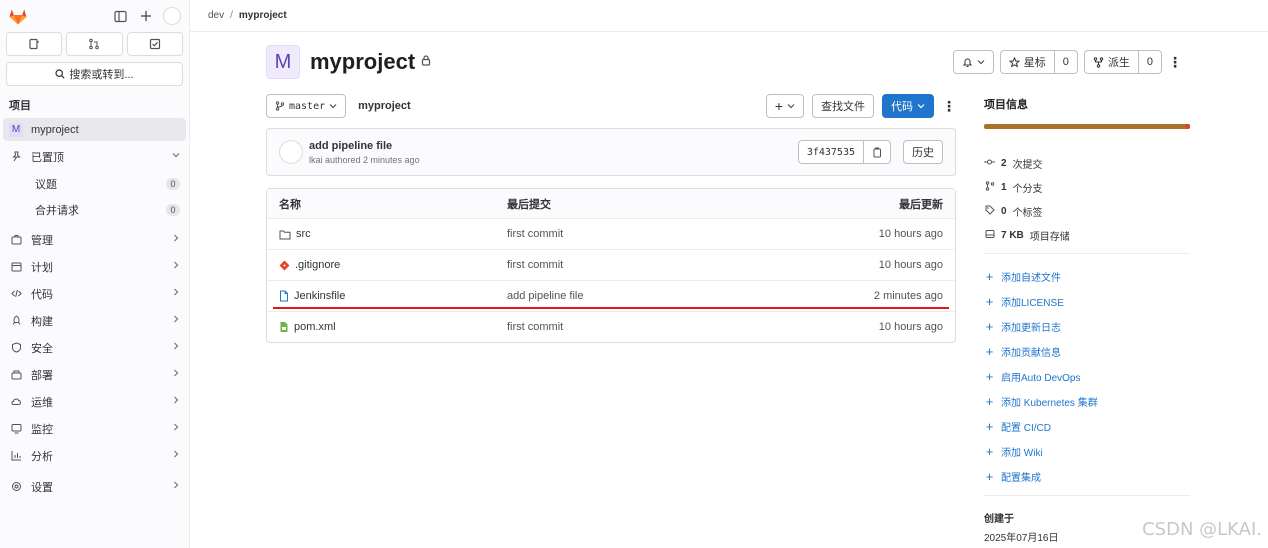  Describe the element at coordinates (284, 265) in the screenshot. I see `git-icon` at that location.